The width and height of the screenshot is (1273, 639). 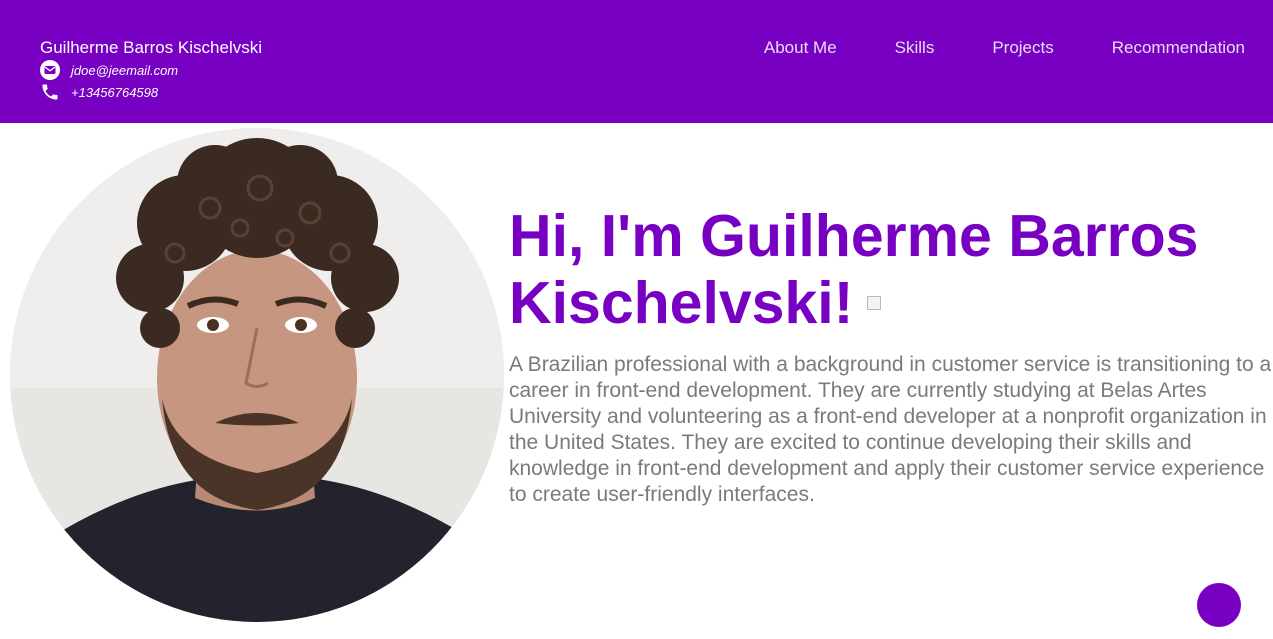 What do you see at coordinates (1178, 48) in the screenshot?
I see `nav-recommendation: Recommendation` at bounding box center [1178, 48].